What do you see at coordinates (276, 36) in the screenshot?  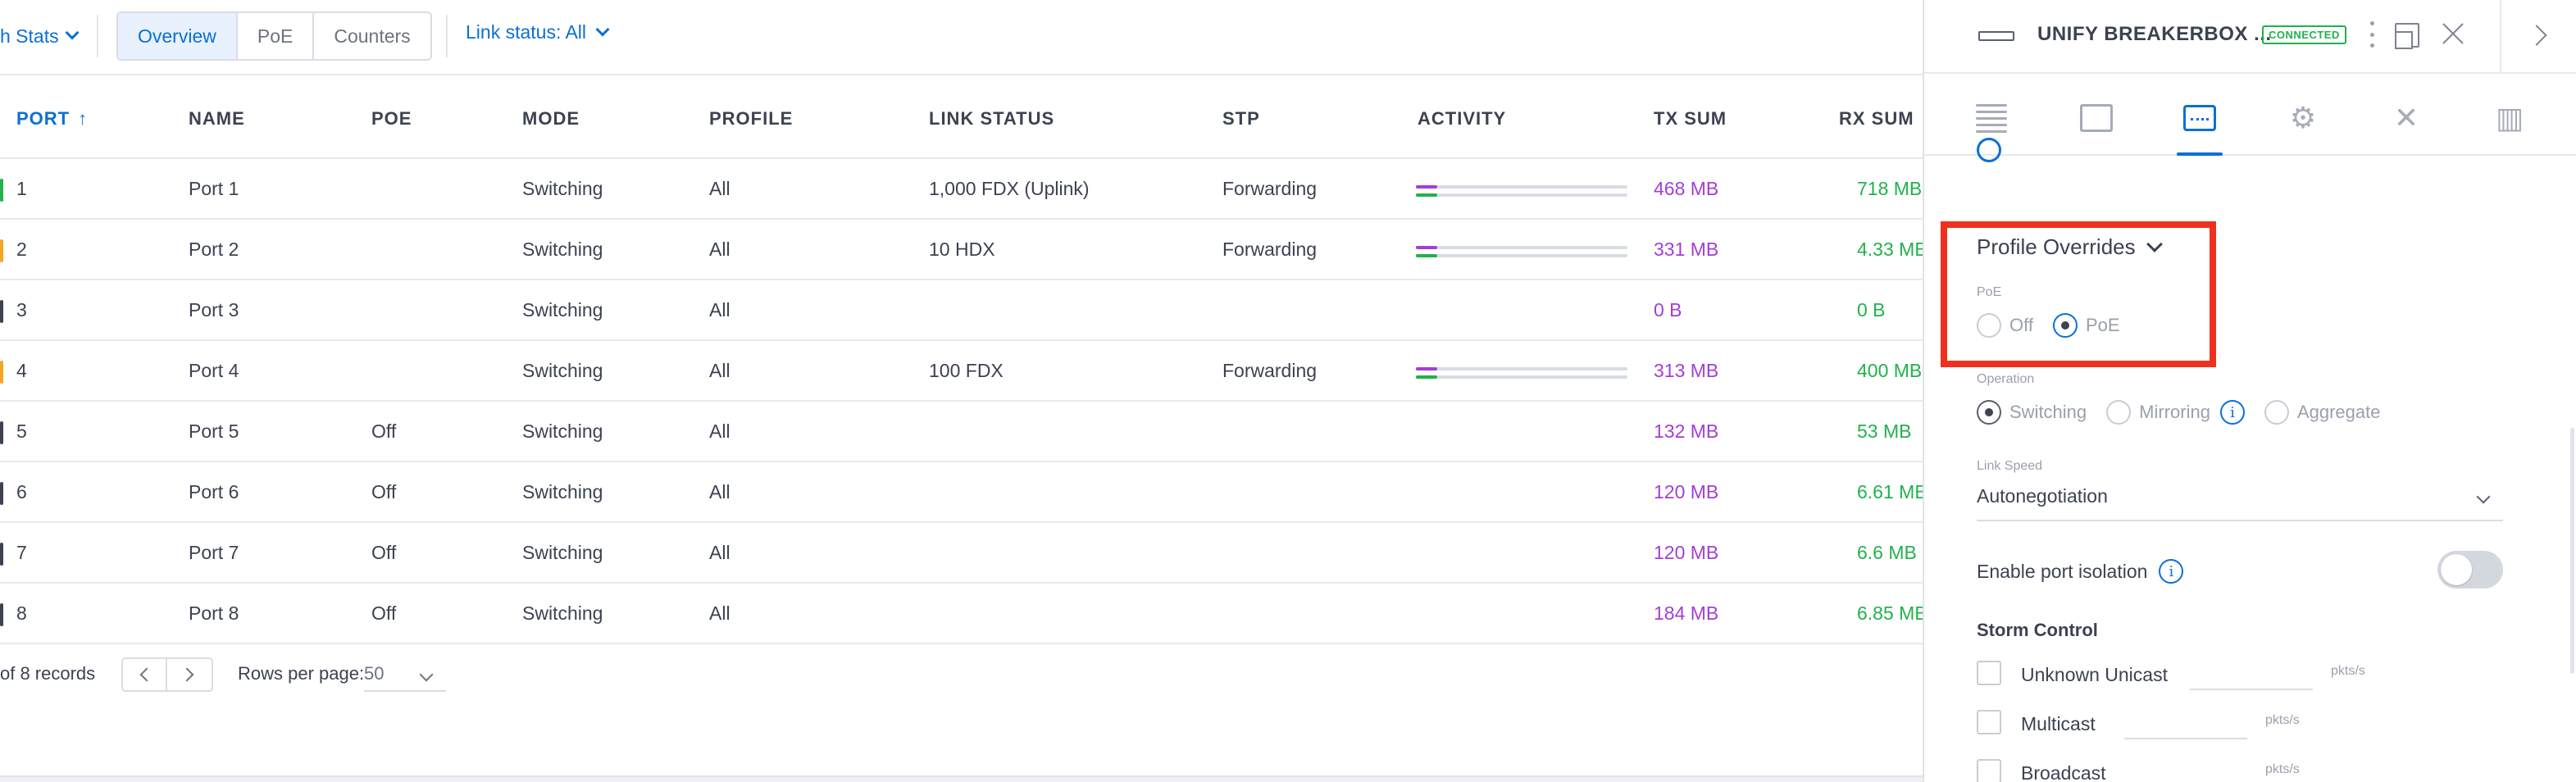 I see `tab-poe: PoE` at bounding box center [276, 36].